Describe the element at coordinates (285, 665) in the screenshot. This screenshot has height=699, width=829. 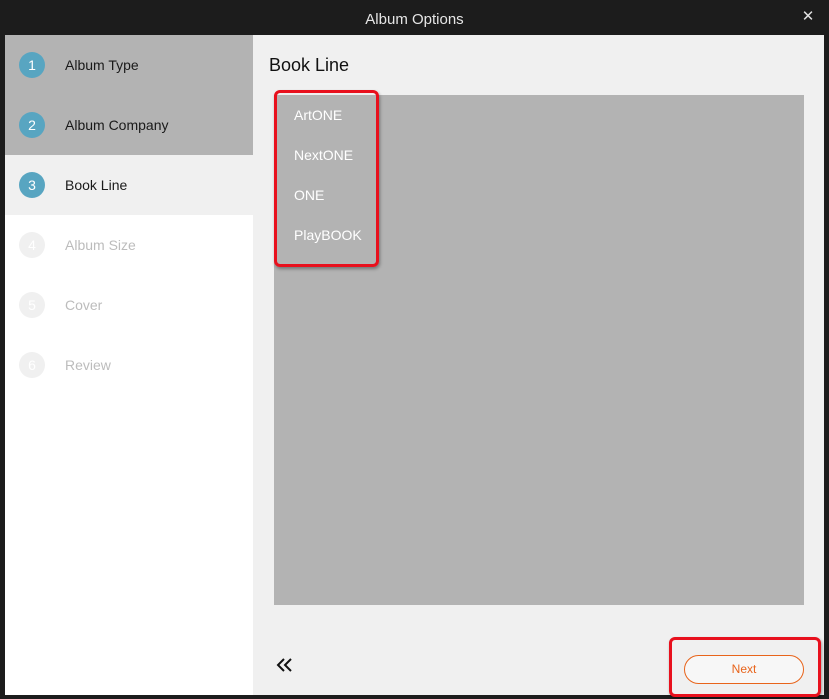
I see `double-chevron-left-icon` at that location.